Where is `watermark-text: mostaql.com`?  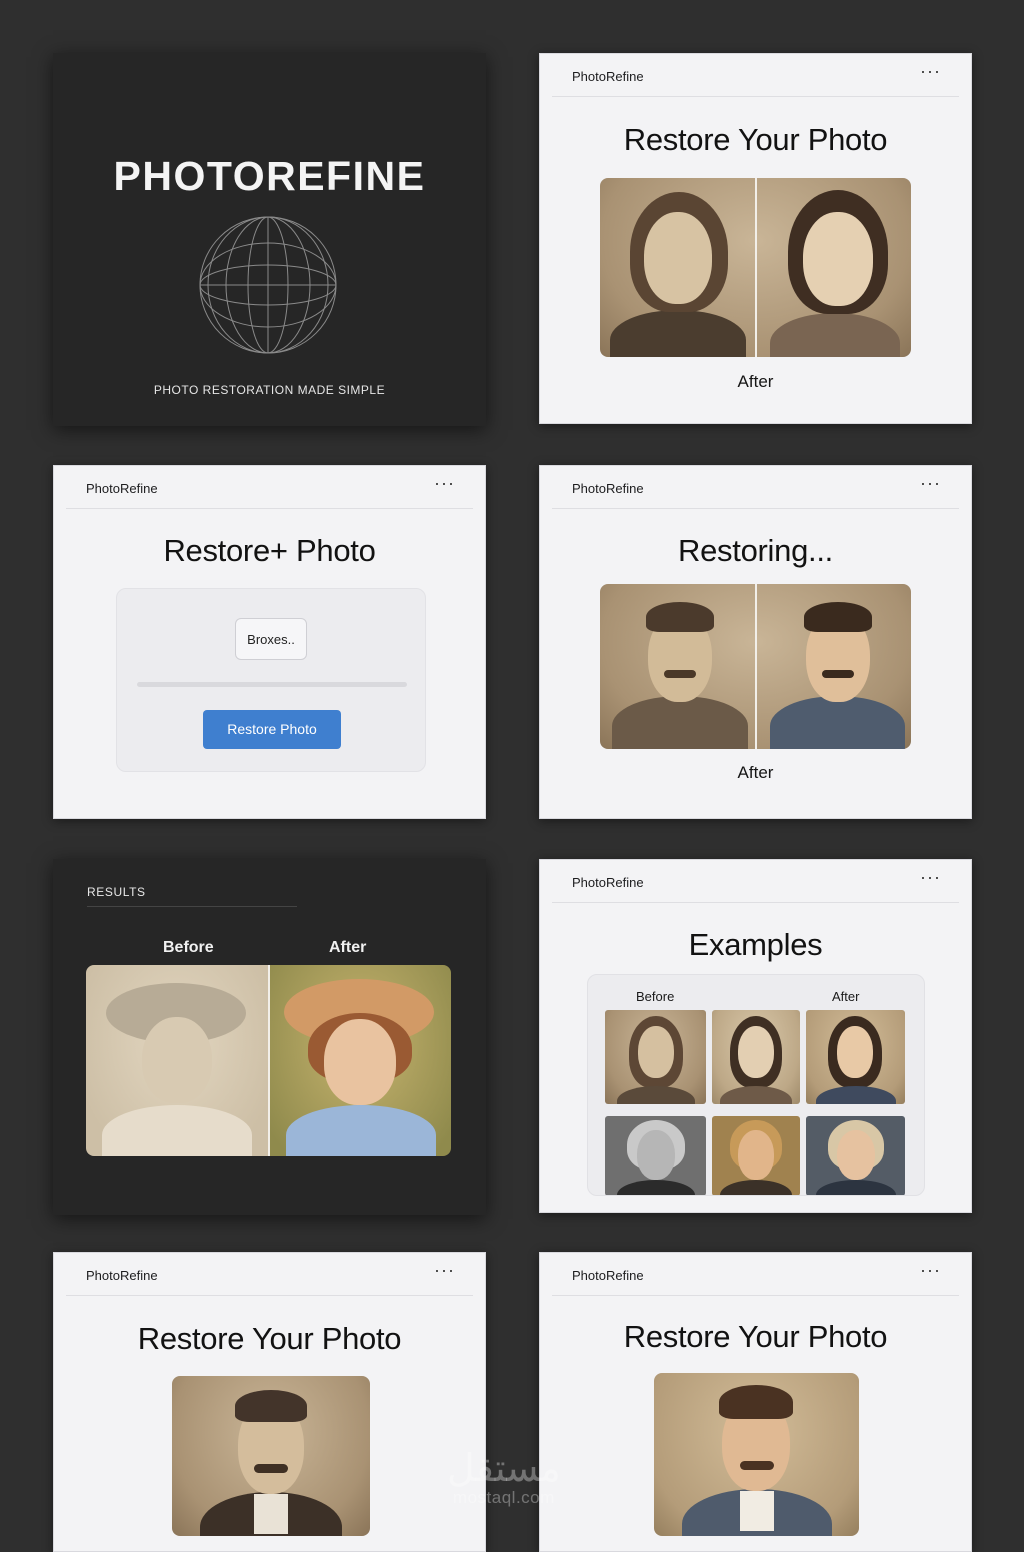 watermark-text: mostaql.com is located at coordinates (503, 1497).